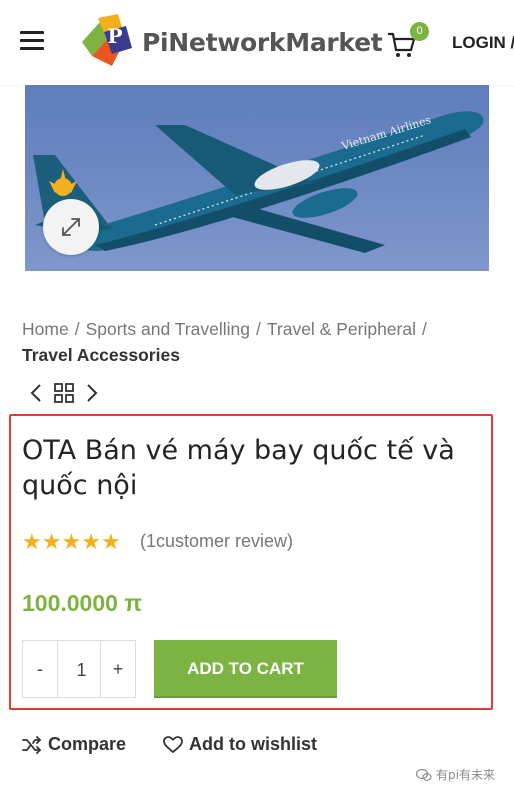 This screenshot has width=514, height=800. Describe the element at coordinates (168, 329) in the screenshot. I see `breadcrumb-sports: Sports and Travelling` at that location.